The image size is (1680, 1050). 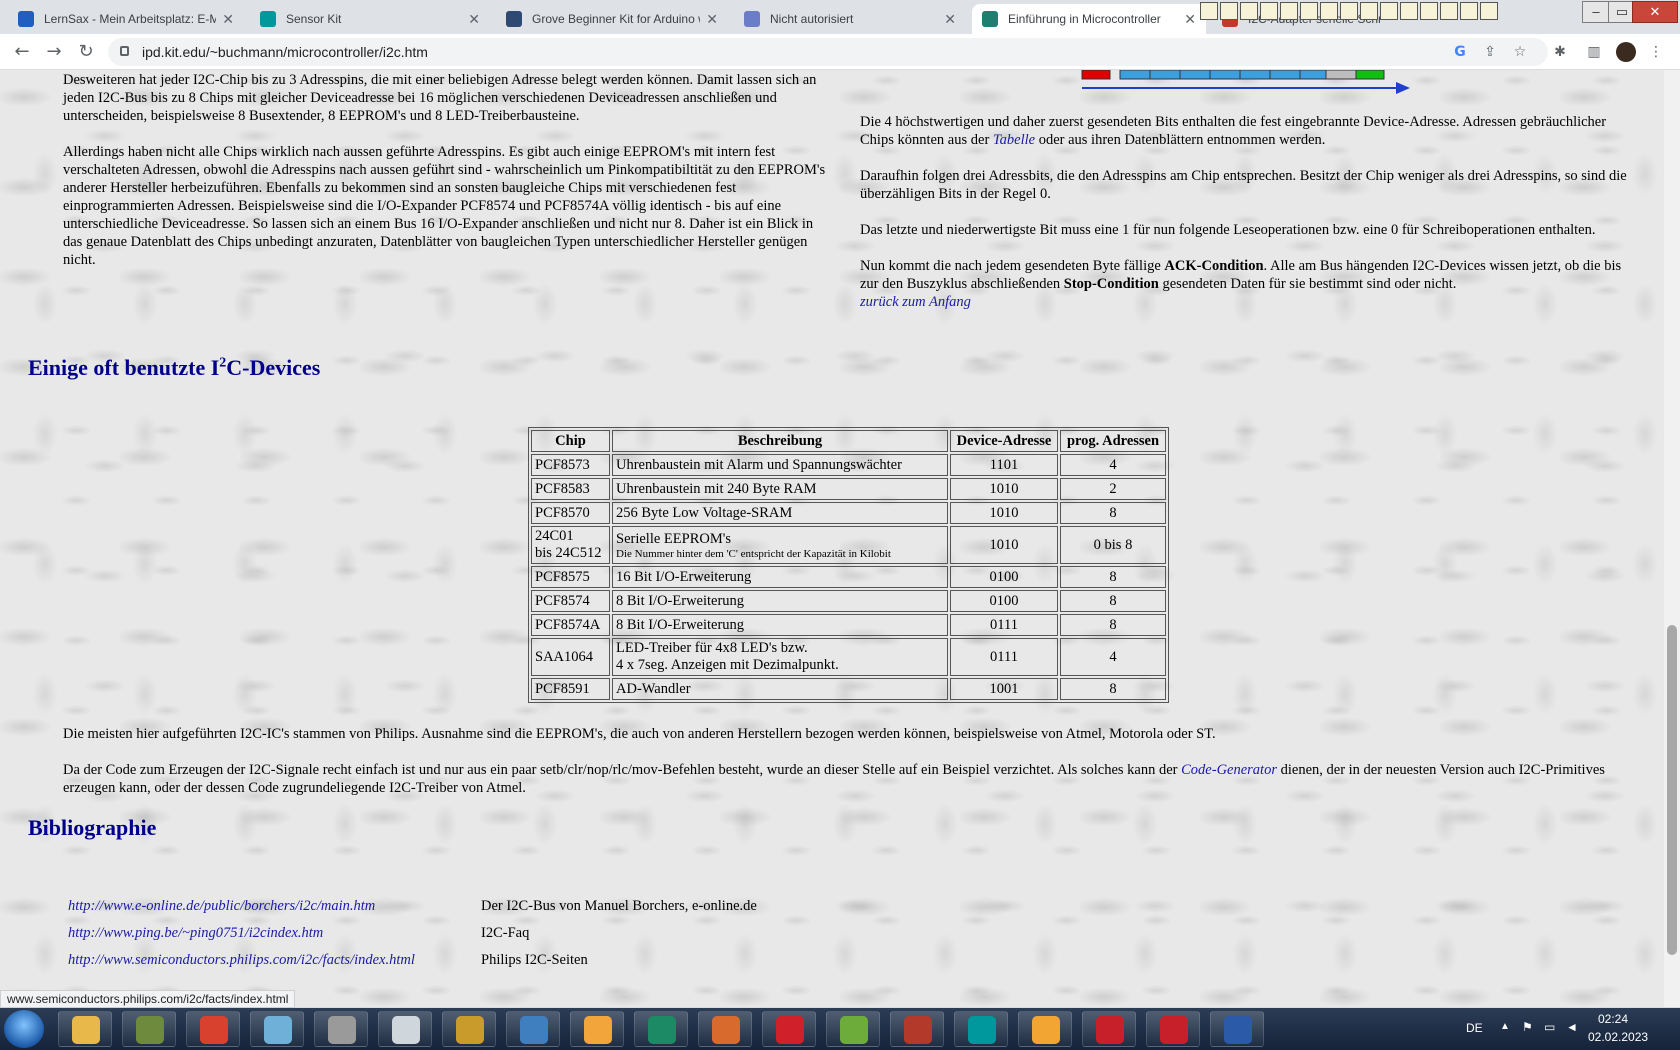 What do you see at coordinates (213, 1029) in the screenshot?
I see `taskbar-chrome-app` at bounding box center [213, 1029].